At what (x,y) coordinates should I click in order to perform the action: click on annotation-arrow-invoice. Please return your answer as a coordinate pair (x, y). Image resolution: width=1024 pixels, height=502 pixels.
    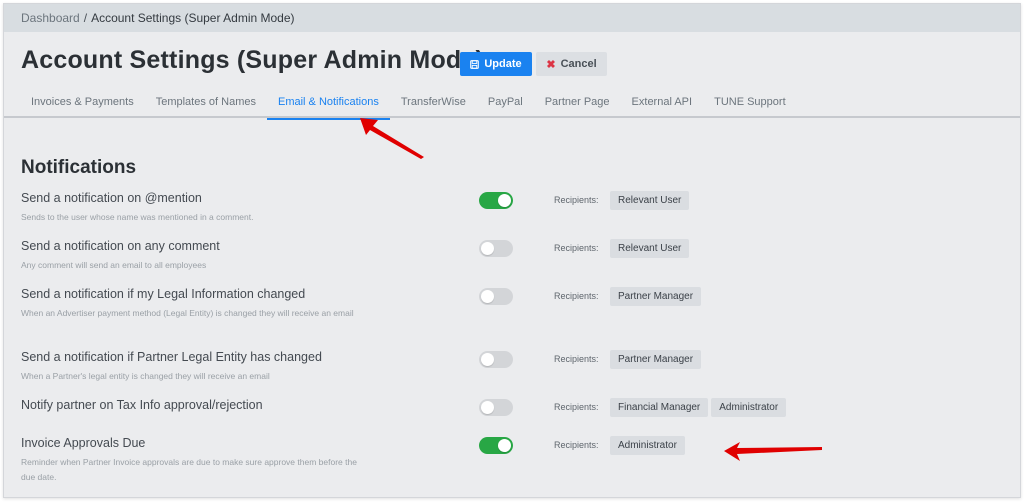
    Looking at the image, I should click on (773, 451).